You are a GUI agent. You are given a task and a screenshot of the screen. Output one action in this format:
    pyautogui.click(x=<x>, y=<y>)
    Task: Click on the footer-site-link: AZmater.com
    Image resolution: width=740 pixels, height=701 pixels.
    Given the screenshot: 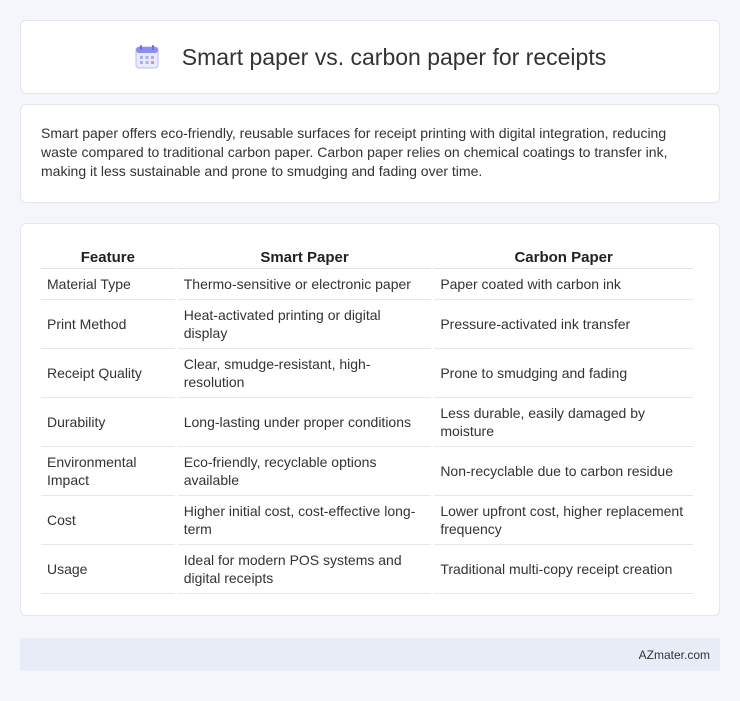 What is the action you would take?
    pyautogui.click(x=674, y=655)
    